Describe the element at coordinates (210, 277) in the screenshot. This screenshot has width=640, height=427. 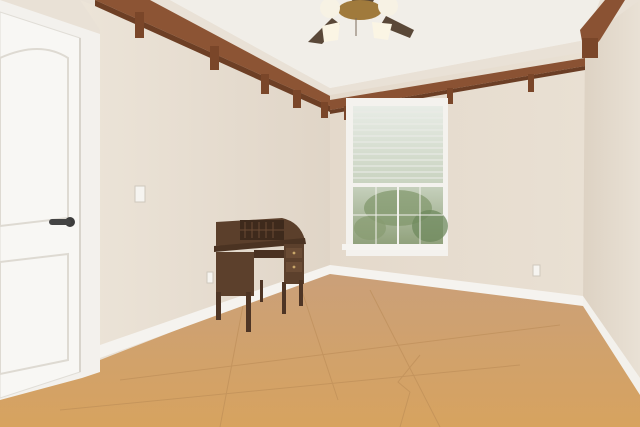
I see `wall-outlet-icon` at that location.